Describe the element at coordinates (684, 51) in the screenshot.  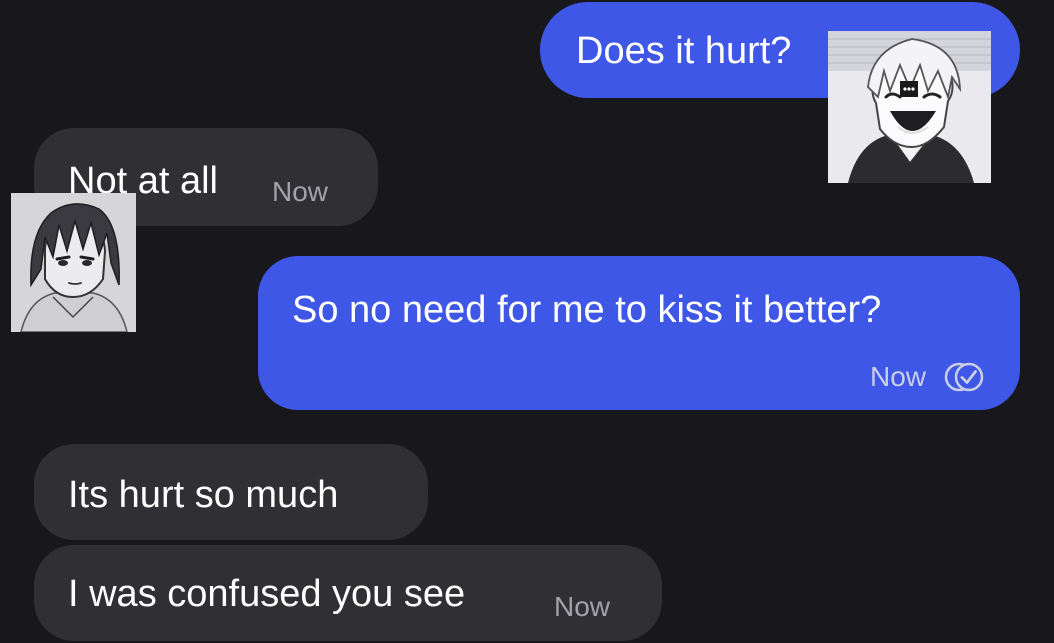
I see `message-text: Does it hurt?` at that location.